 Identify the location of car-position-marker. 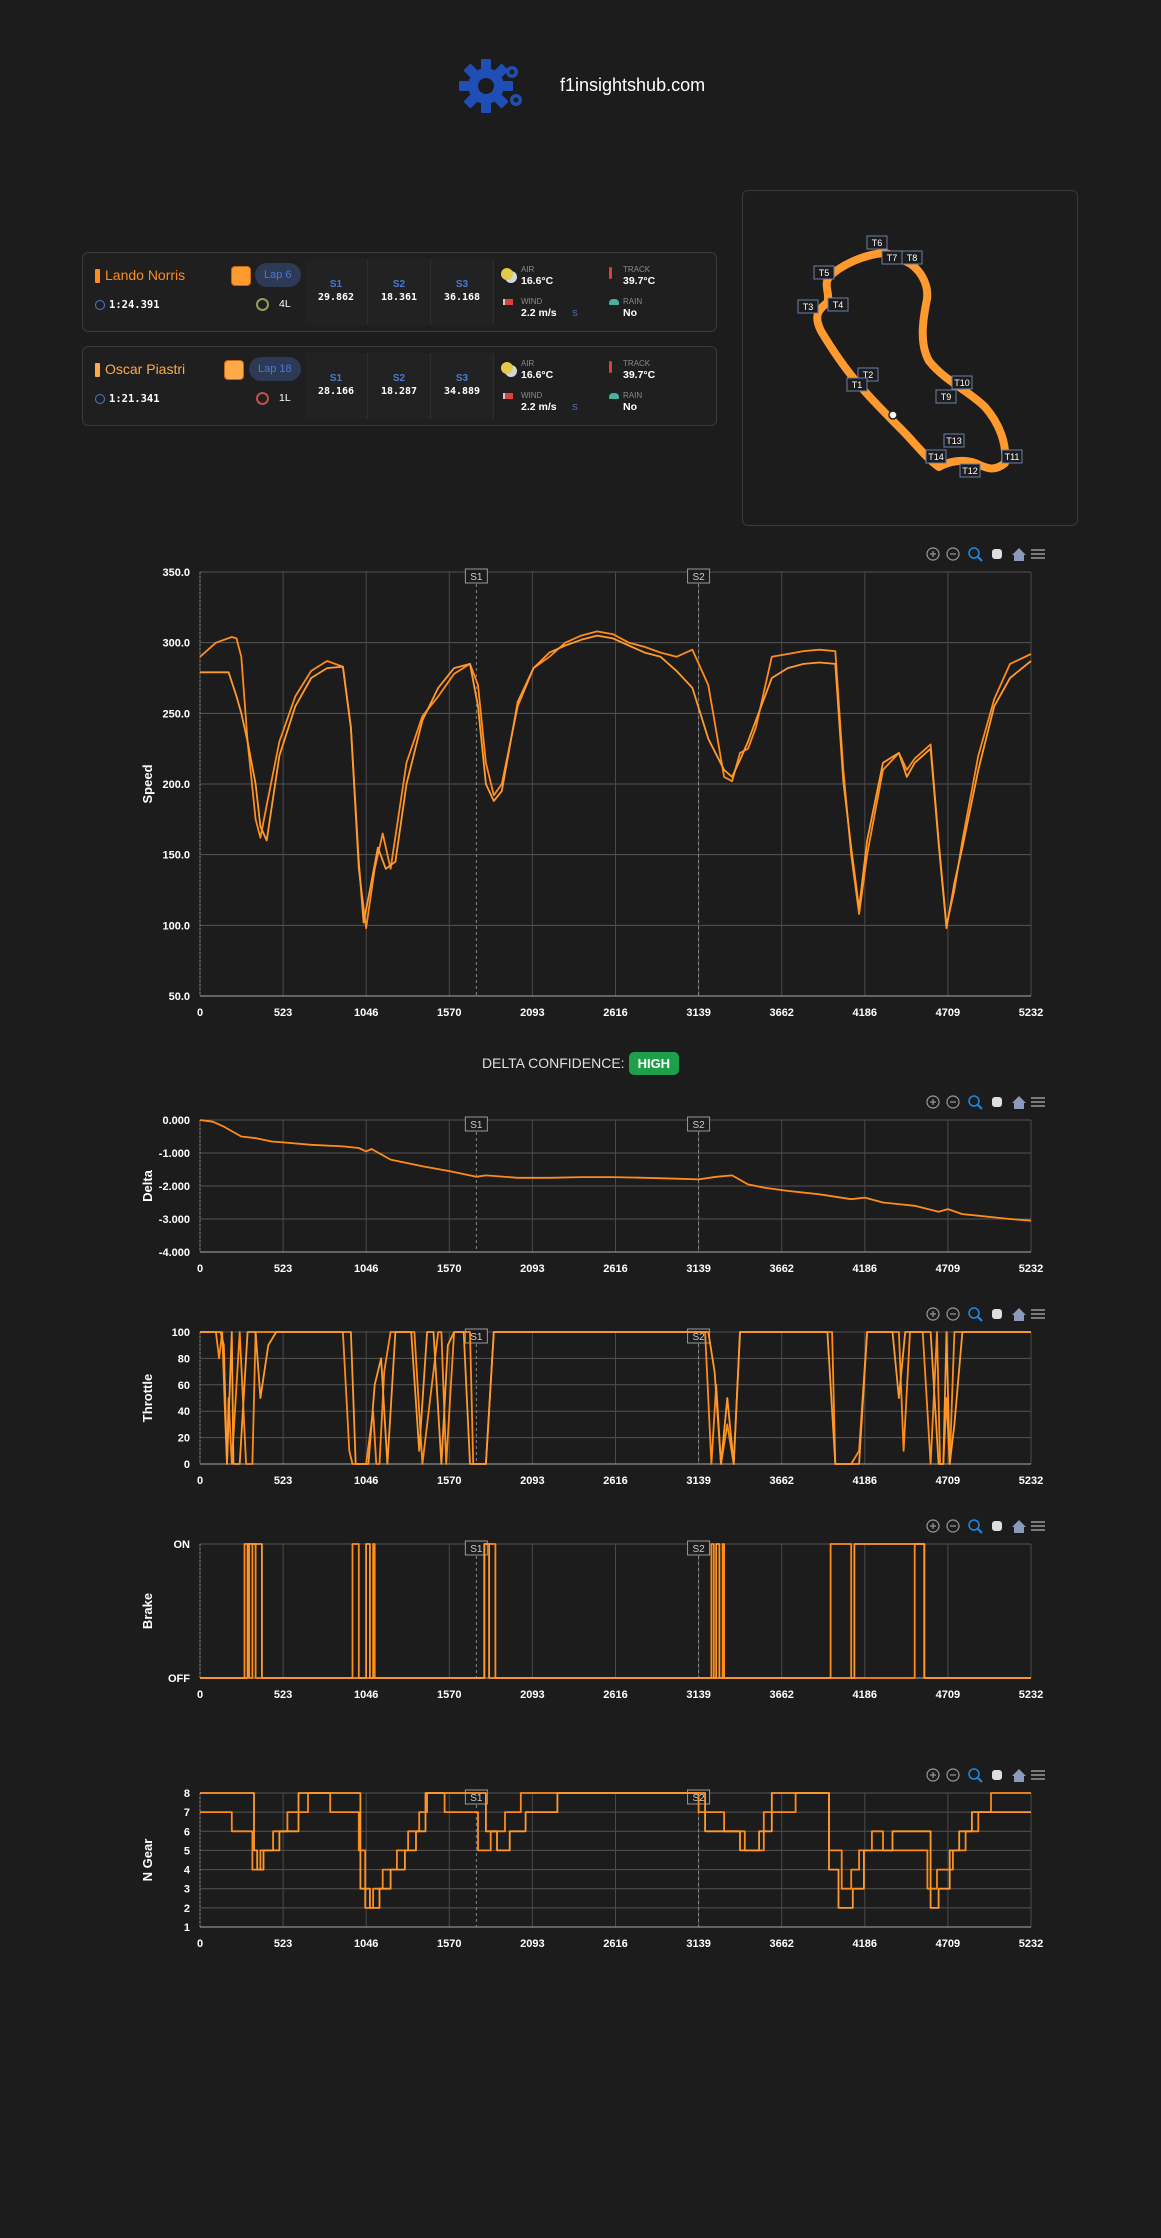
(893, 415).